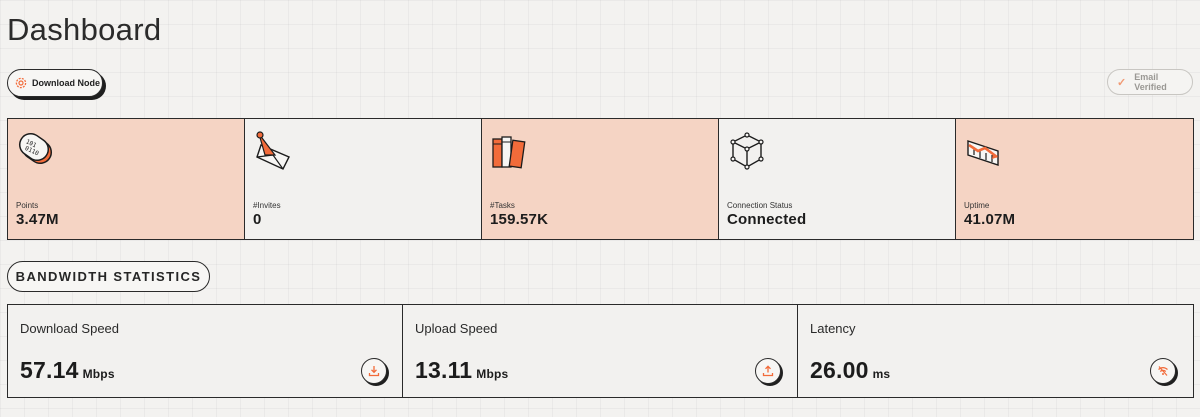 The width and height of the screenshot is (1200, 417). Describe the element at coordinates (456, 328) in the screenshot. I see `bandwidth-label: Upload Speed` at that location.